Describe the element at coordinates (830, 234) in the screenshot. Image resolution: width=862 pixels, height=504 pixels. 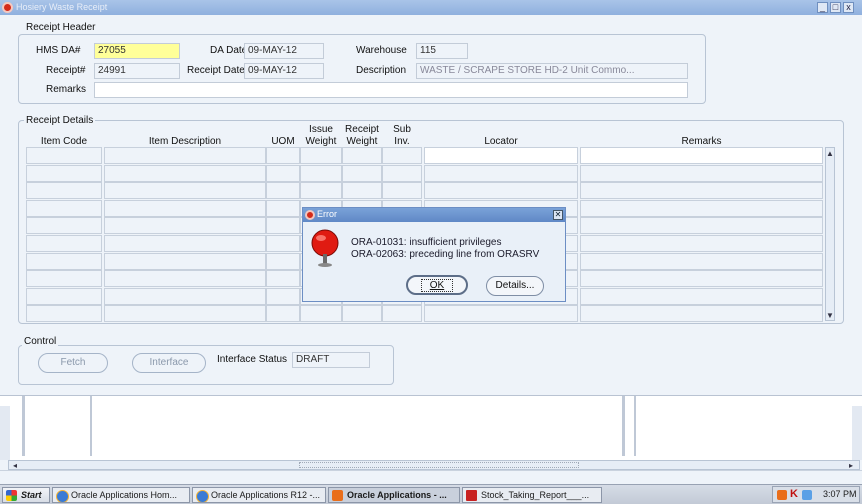
I see `grid-vertical-scrollbar: ▲ ▼` at that location.